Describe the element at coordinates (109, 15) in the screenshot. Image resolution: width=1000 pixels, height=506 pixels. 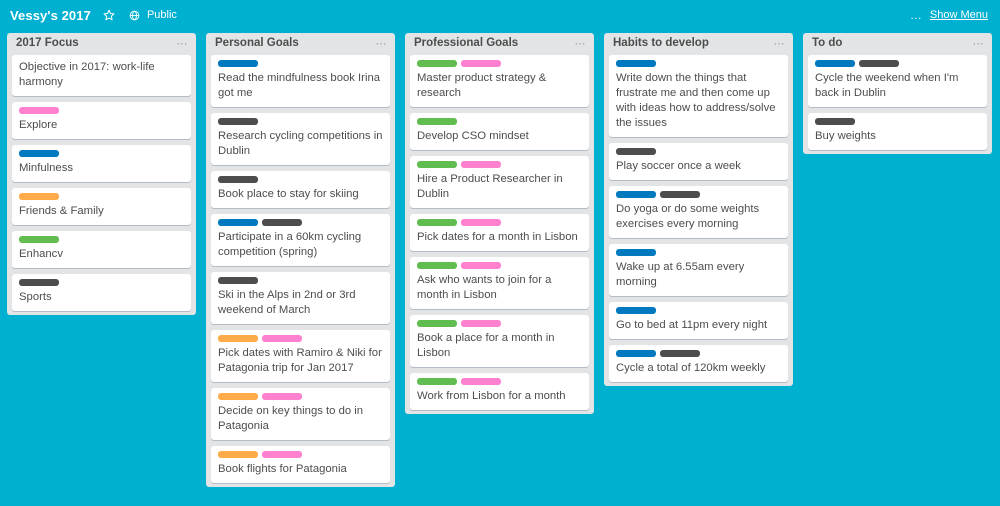
I see `star-icon` at that location.